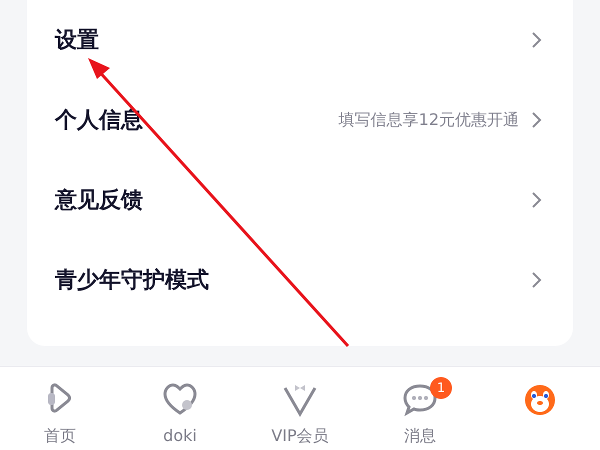 This screenshot has height=450, width=600. Describe the element at coordinates (180, 408) in the screenshot. I see `tab-item: doki` at that location.